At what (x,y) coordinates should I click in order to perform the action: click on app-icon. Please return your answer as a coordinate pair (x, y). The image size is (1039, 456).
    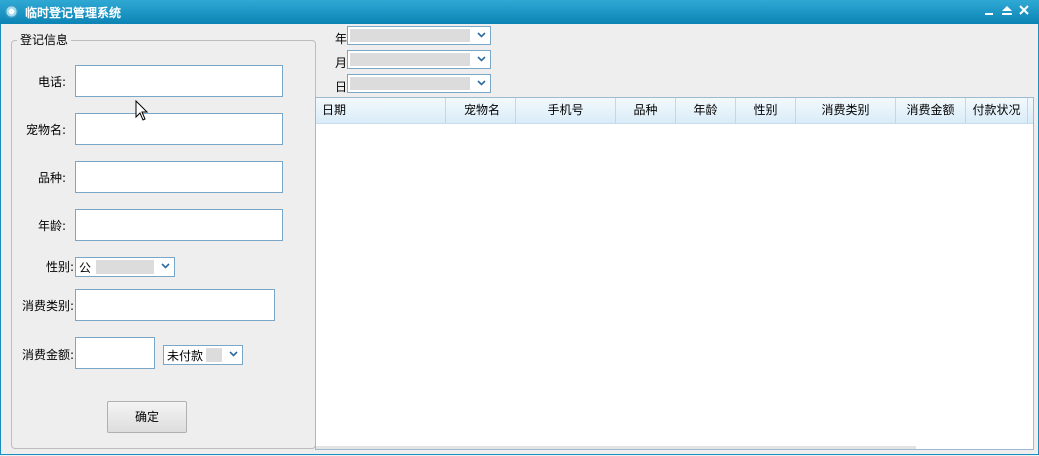
    Looking at the image, I should click on (11, 11).